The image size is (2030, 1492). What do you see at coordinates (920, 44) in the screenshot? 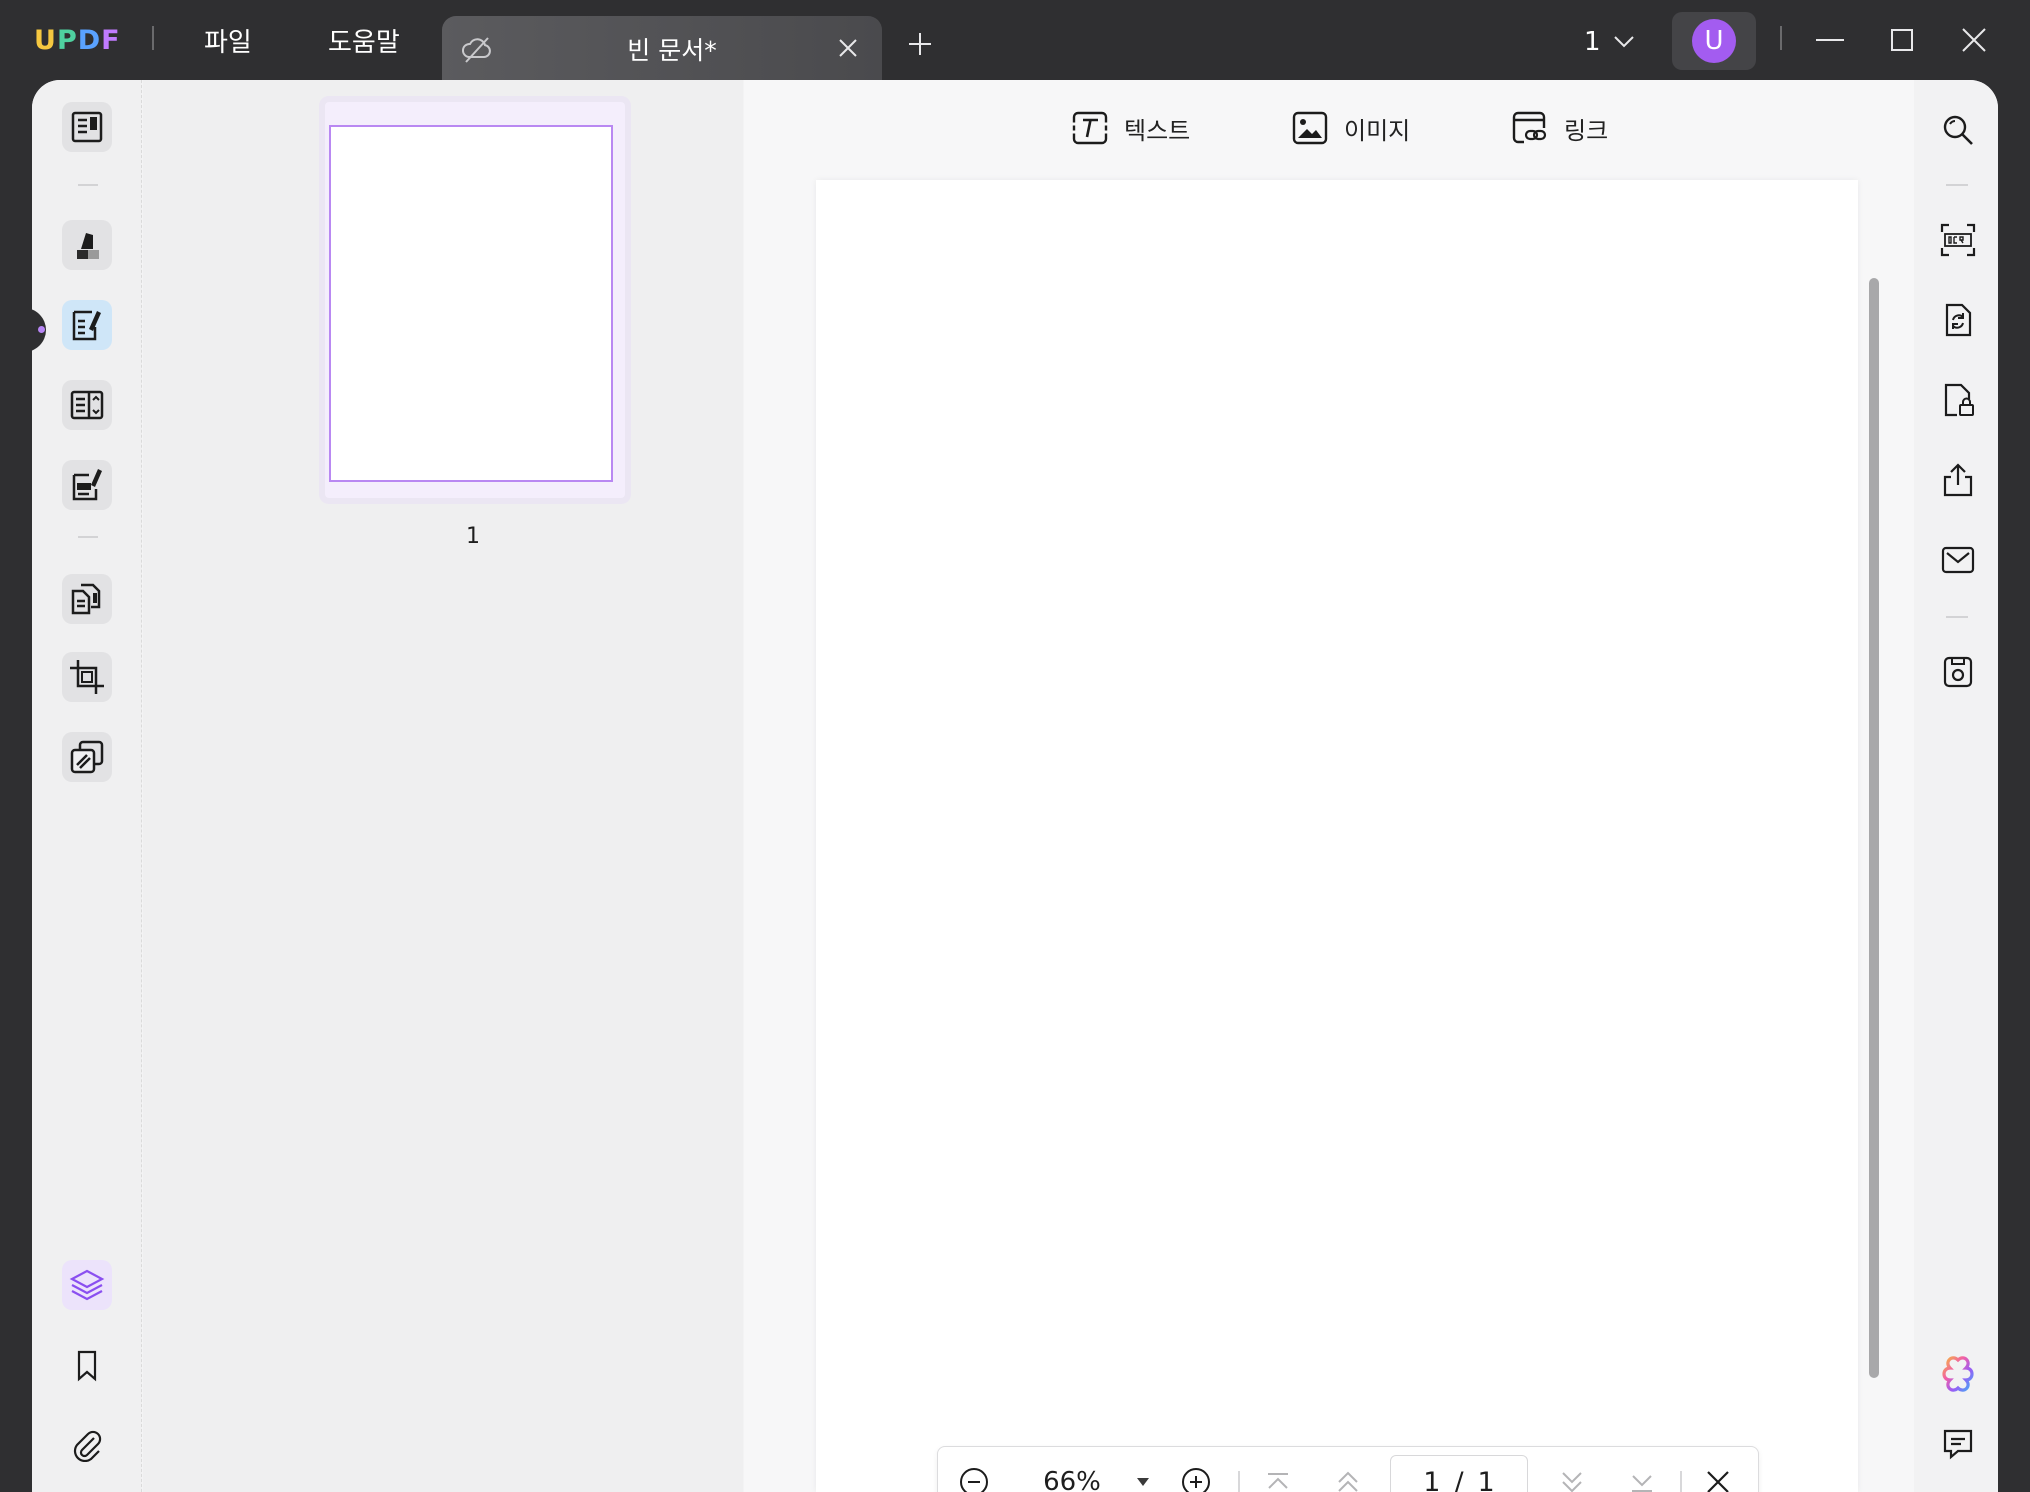
I see `new-tab-plus-icon` at bounding box center [920, 44].